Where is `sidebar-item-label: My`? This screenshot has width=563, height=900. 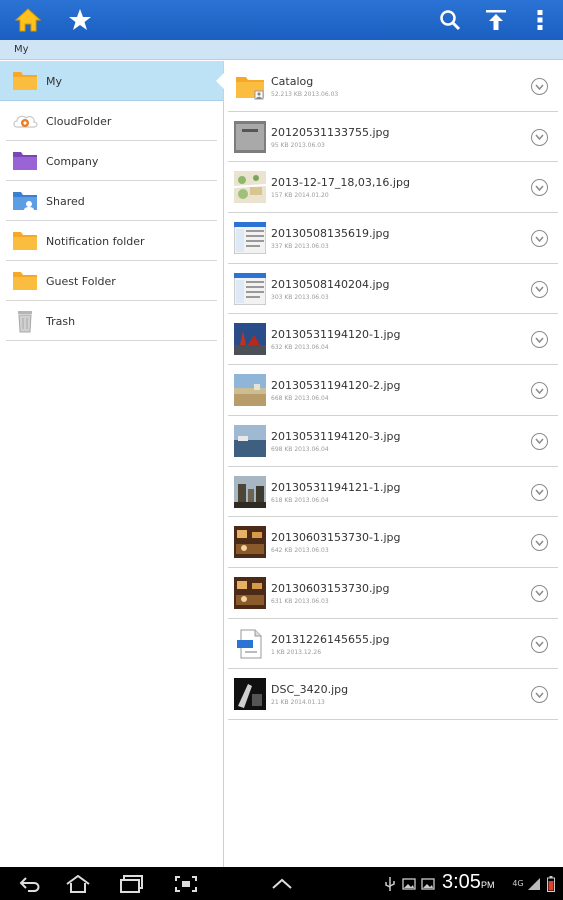
sidebar-item-label: My is located at coordinates (54, 81).